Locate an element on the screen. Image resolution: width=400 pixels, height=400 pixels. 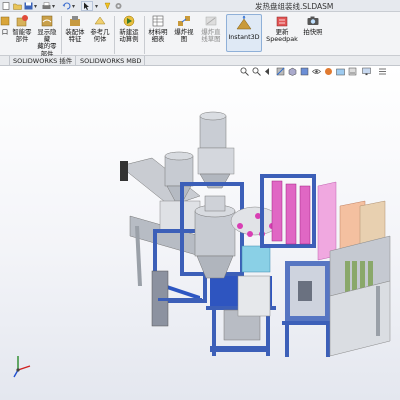
exploded-view-label-2: 图 is located at coordinates (184, 39).